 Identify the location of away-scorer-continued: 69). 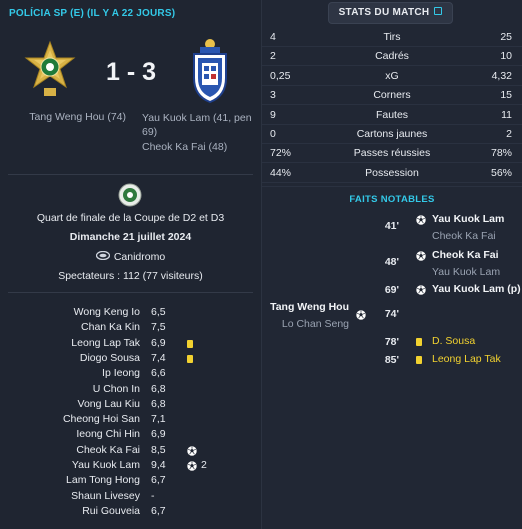
(150, 132).